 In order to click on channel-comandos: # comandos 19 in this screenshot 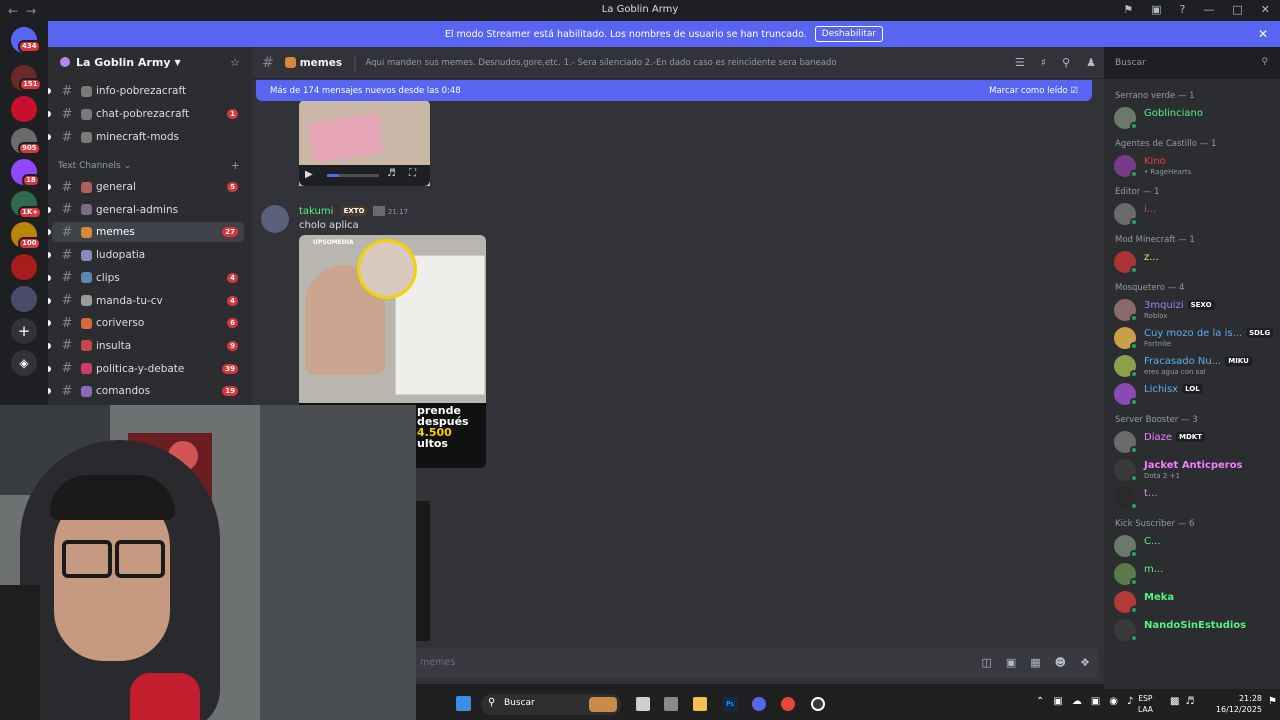, I will do `click(146, 391)`.